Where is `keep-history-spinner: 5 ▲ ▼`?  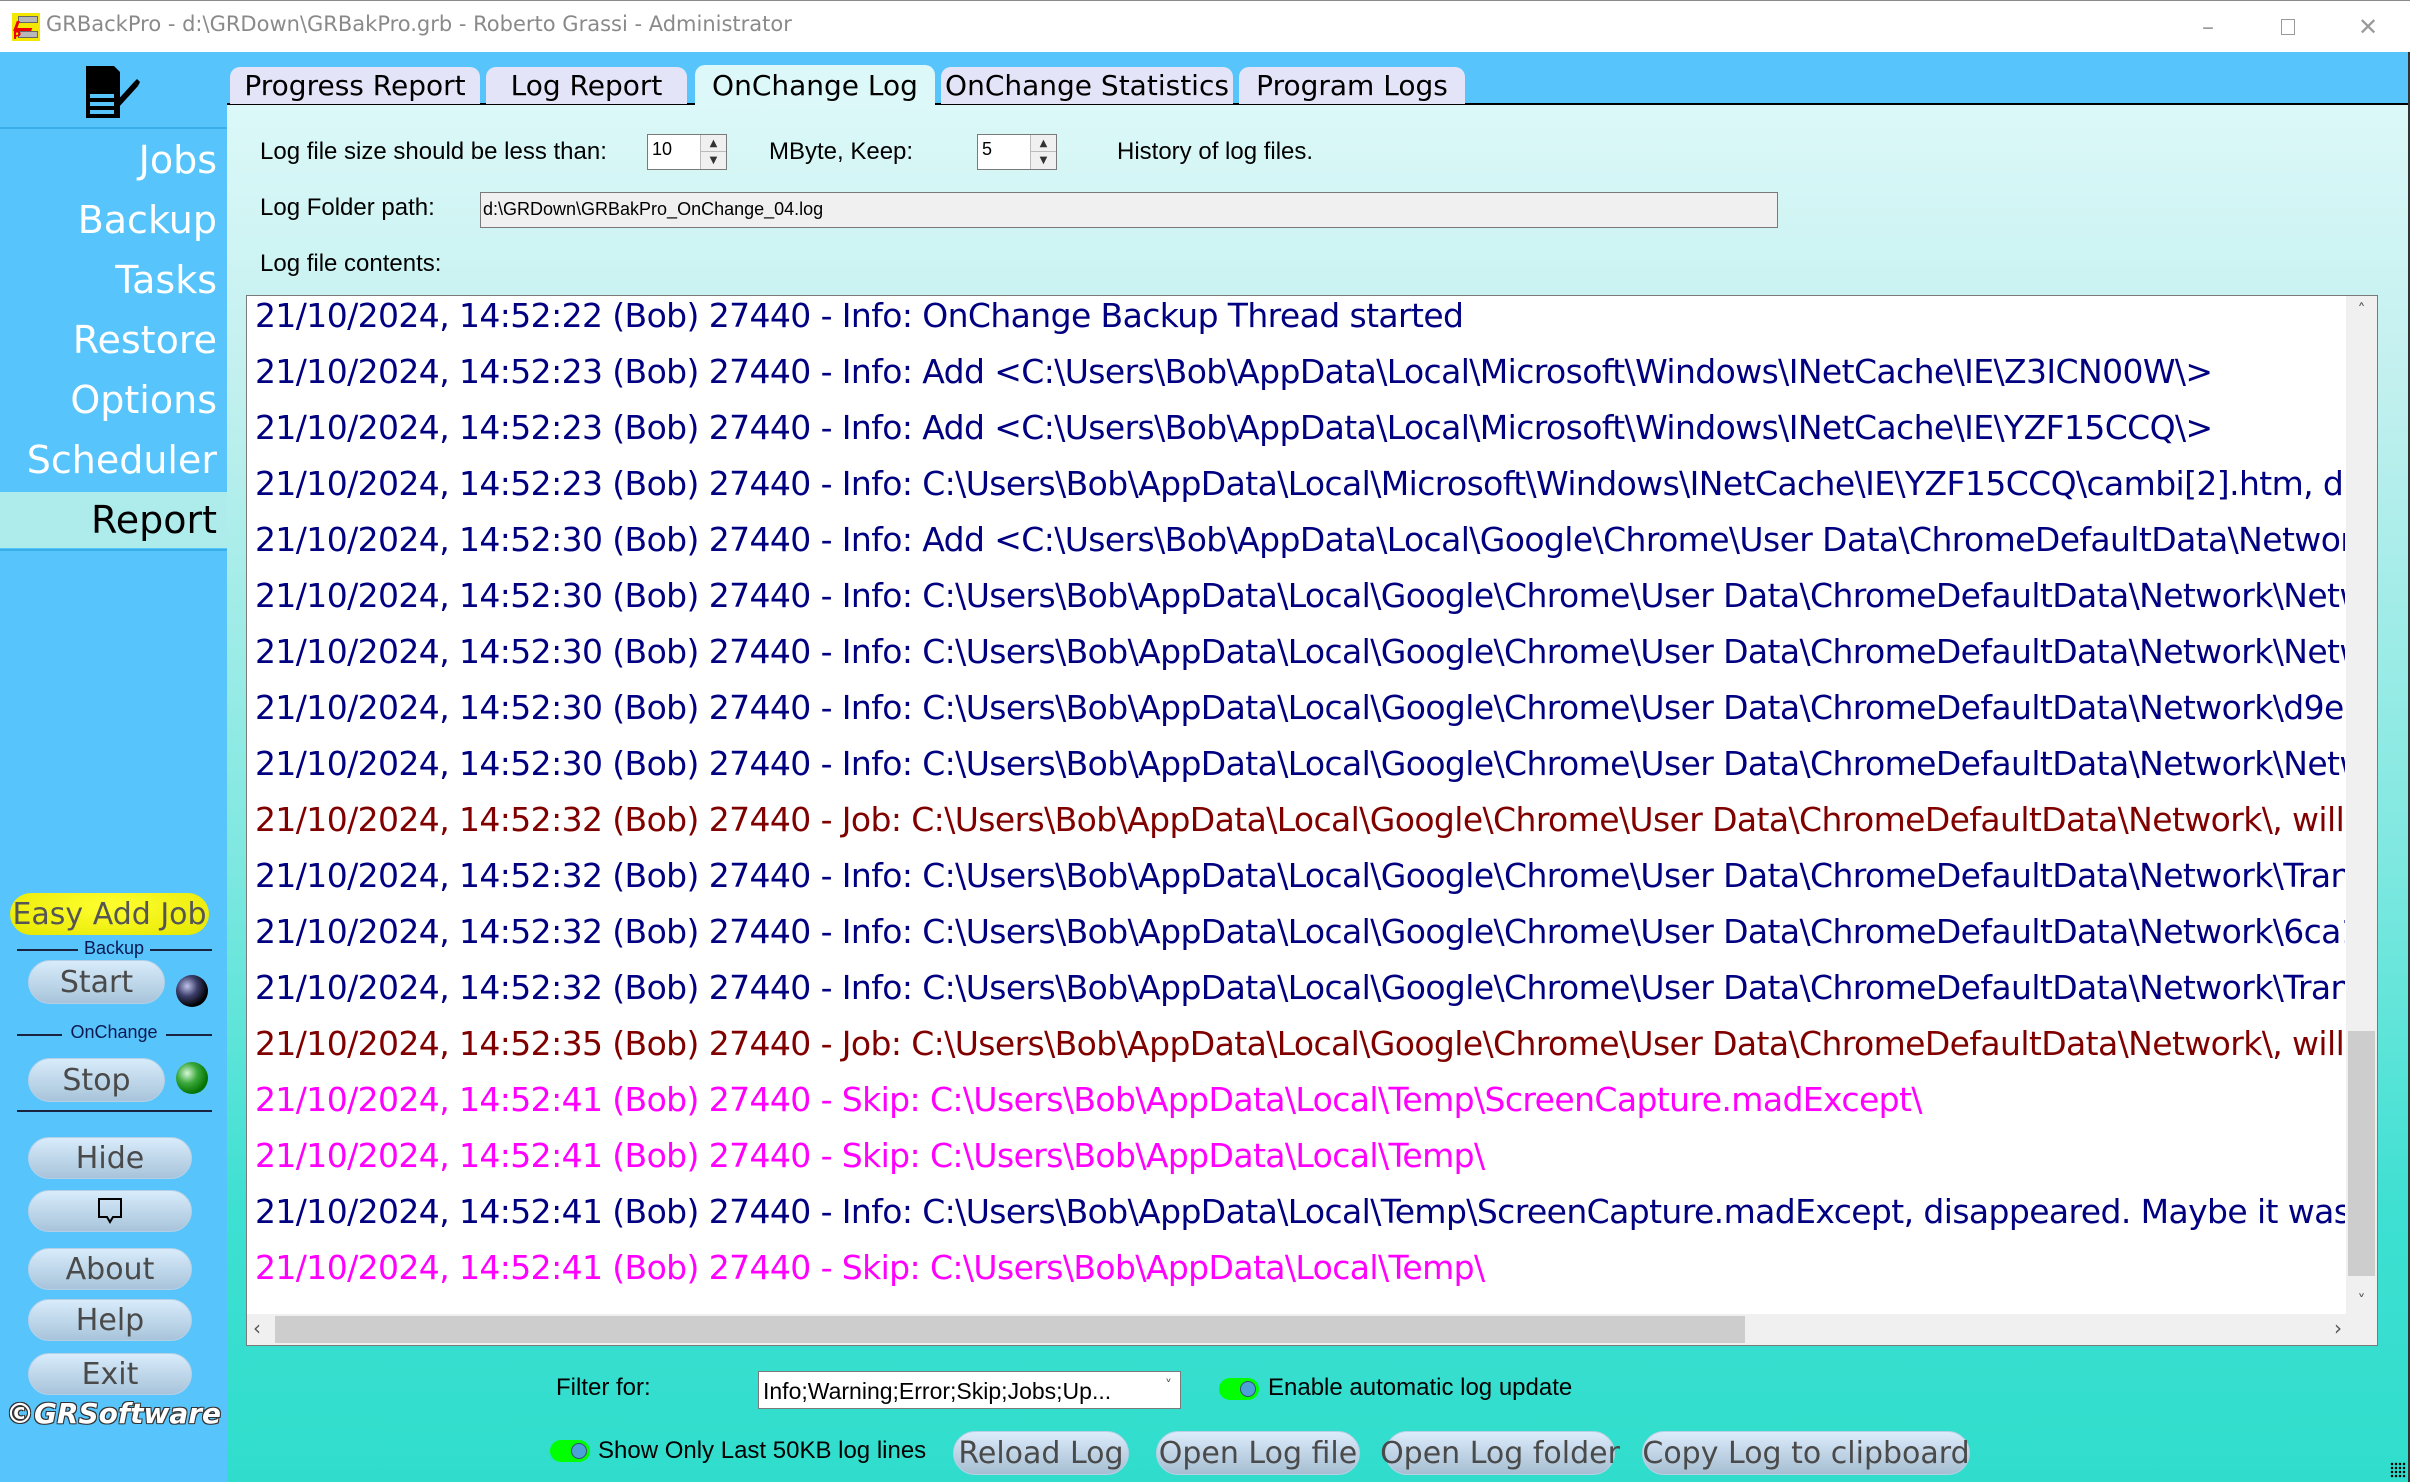 keep-history-spinner: 5 ▲ ▼ is located at coordinates (1017, 152).